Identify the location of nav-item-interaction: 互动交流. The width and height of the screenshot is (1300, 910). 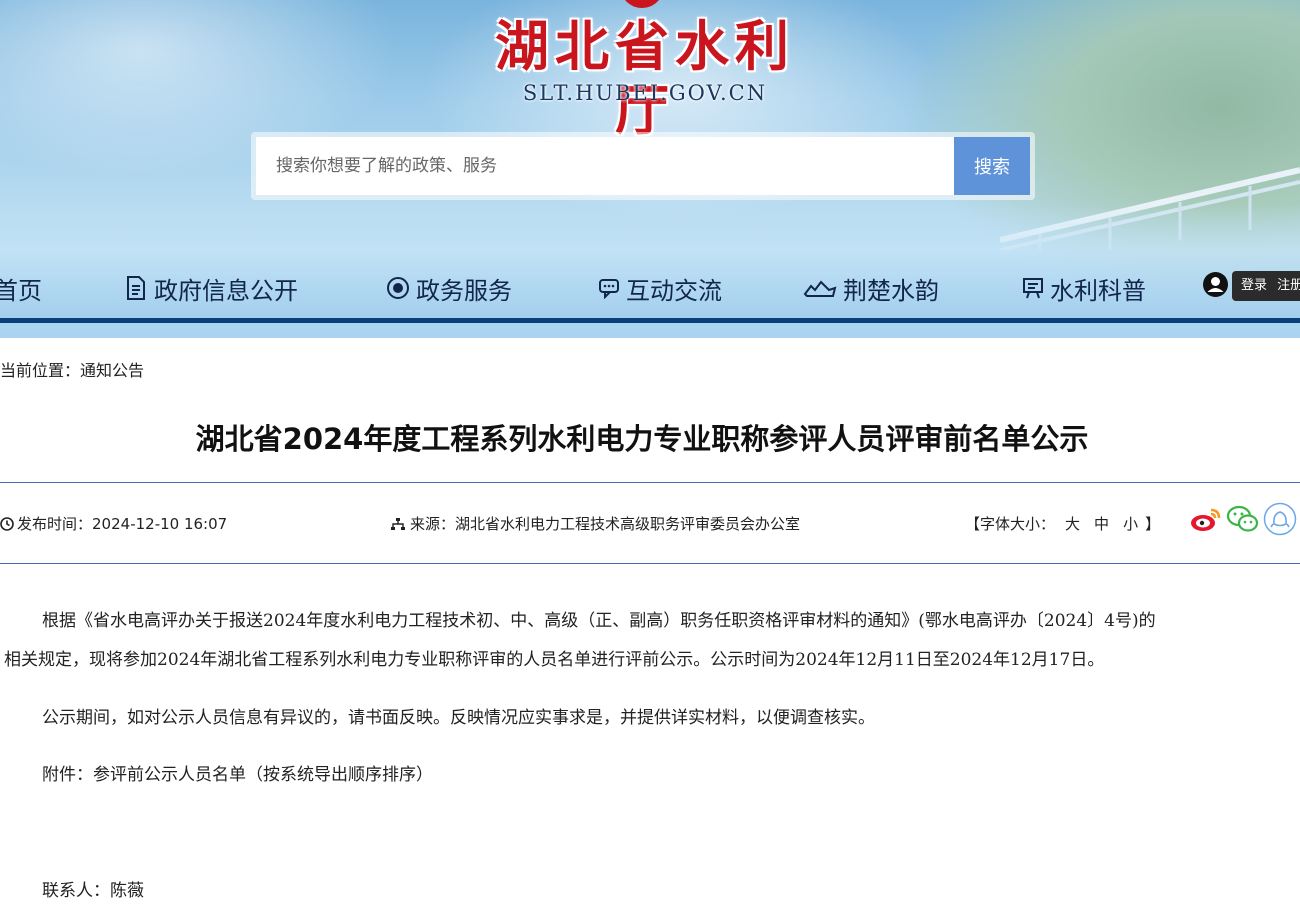
(660, 288).